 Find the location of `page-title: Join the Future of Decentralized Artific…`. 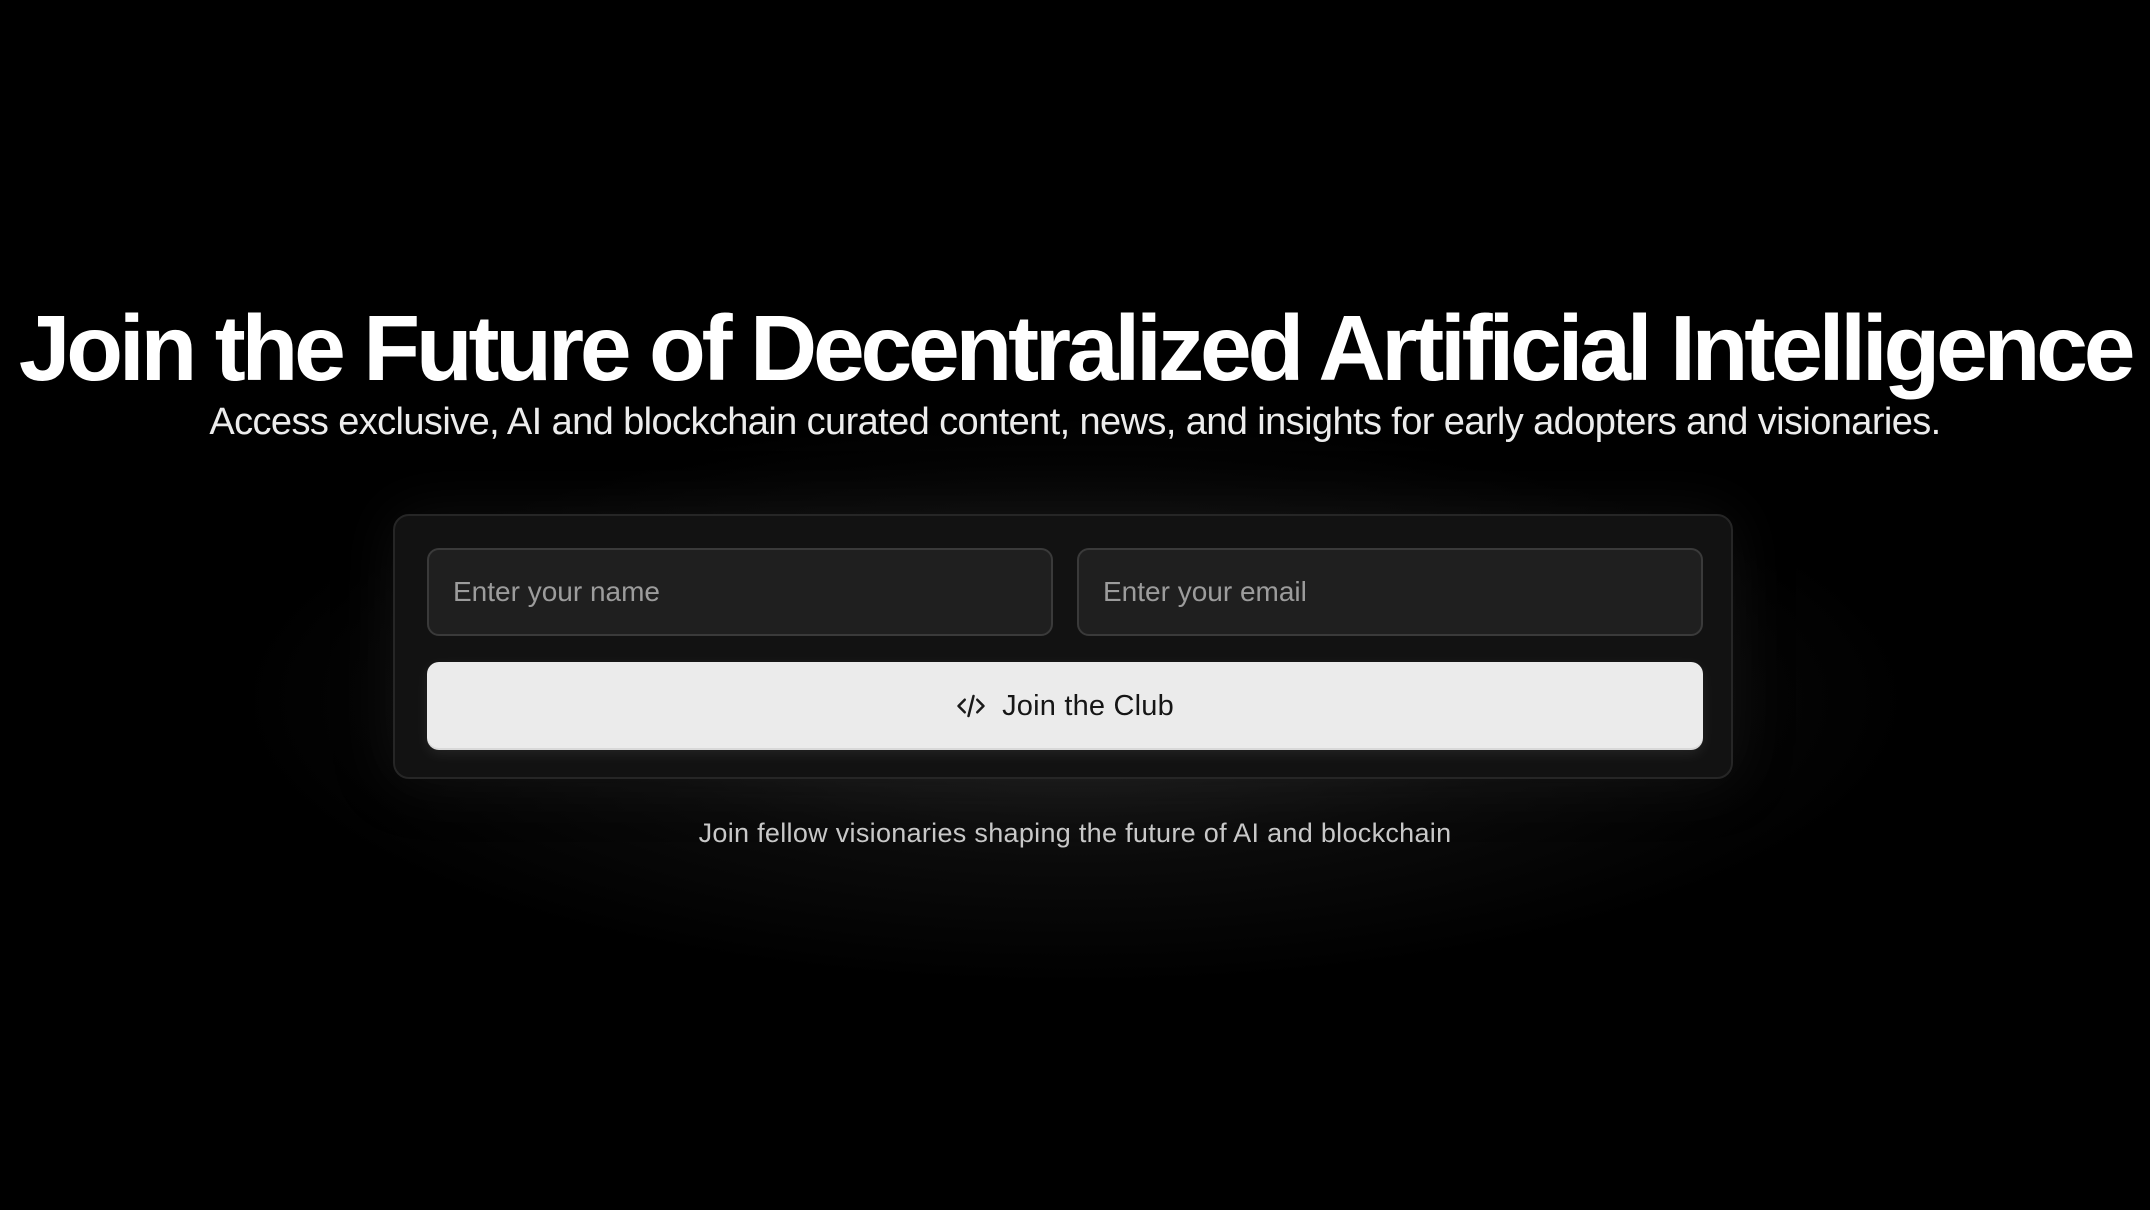

page-title: Join the Future of Decentralized Artific… is located at coordinates (1077, 348).